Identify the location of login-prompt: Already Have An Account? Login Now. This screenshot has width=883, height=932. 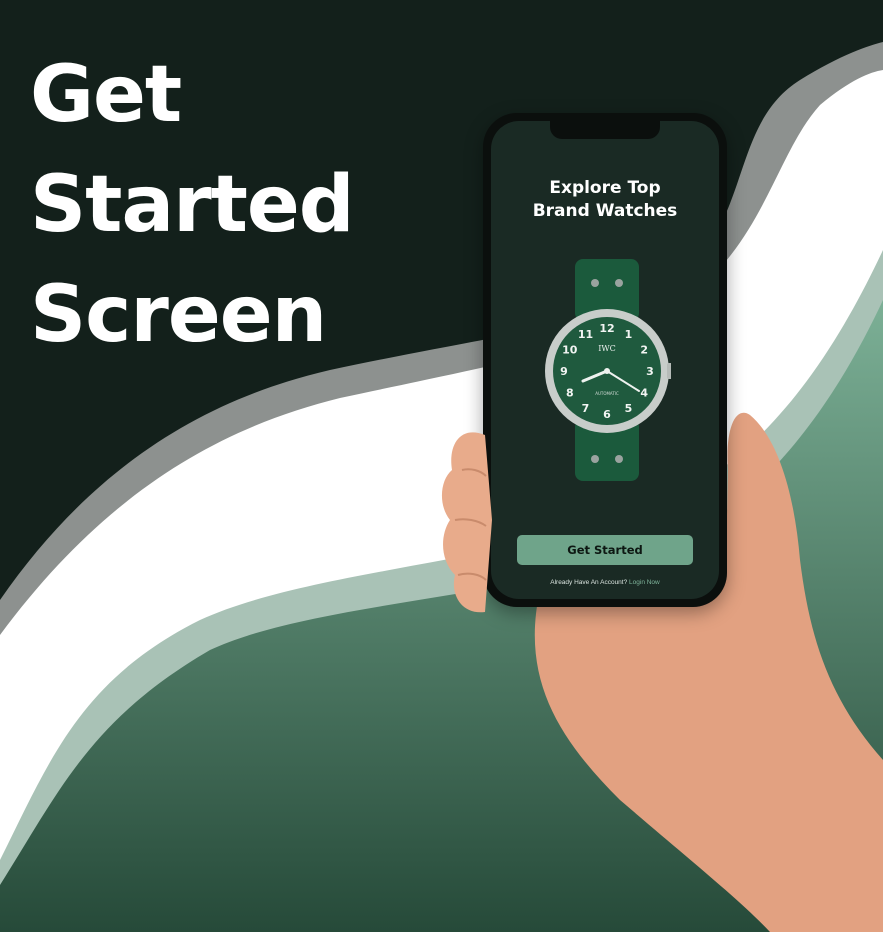
(605, 582).